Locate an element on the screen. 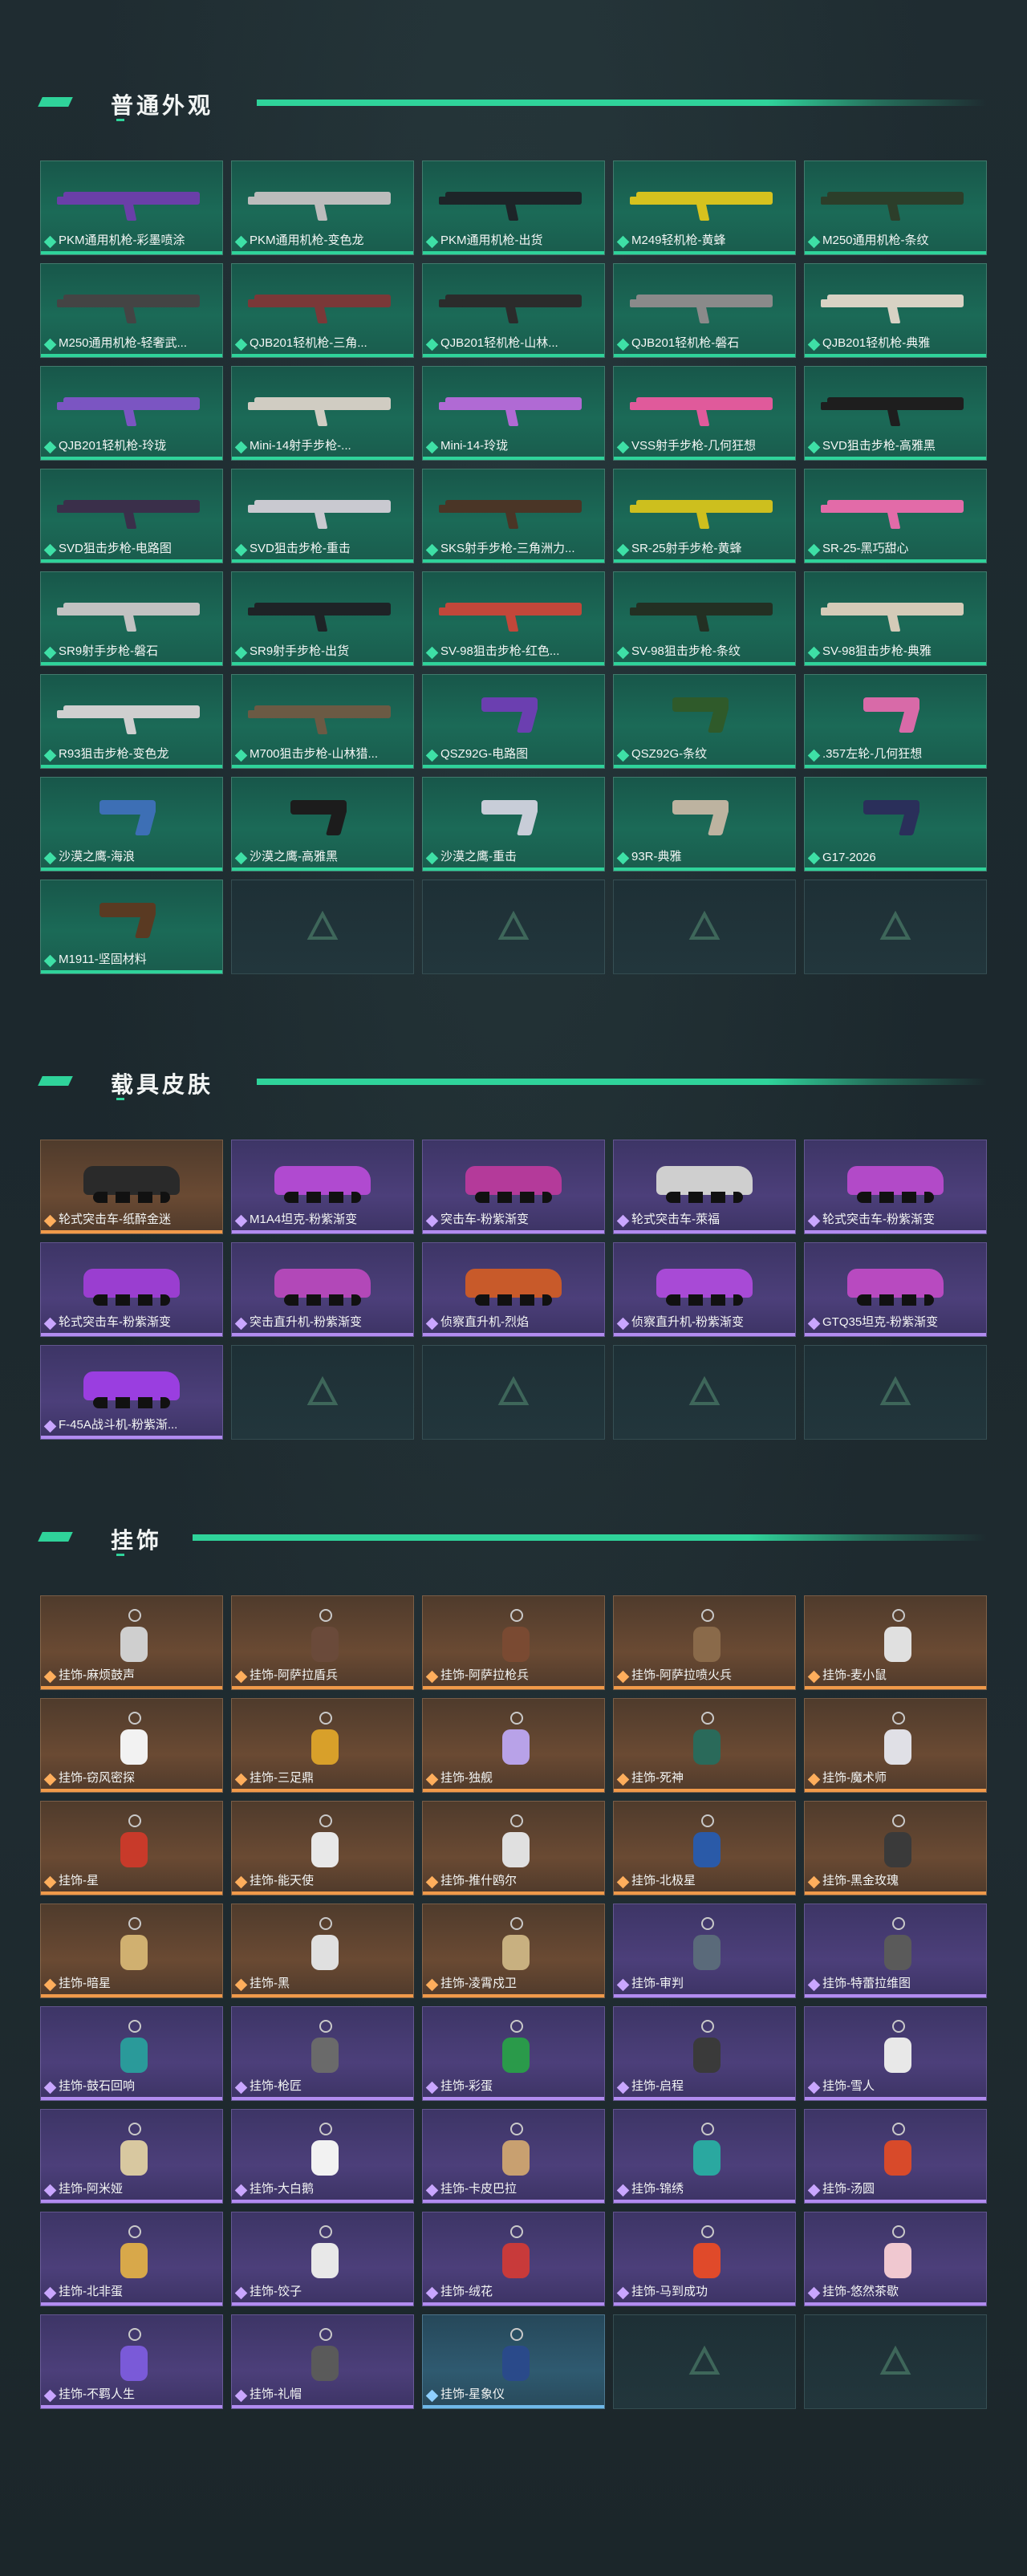  item-card: 轮式突击车-萊福 is located at coordinates (705, 1187).